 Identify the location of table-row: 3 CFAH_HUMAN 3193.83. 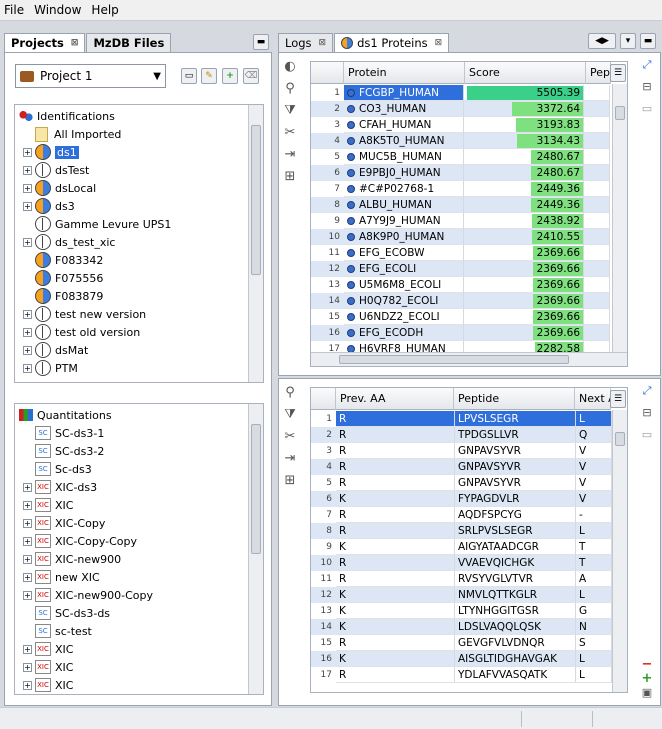
(460, 125).